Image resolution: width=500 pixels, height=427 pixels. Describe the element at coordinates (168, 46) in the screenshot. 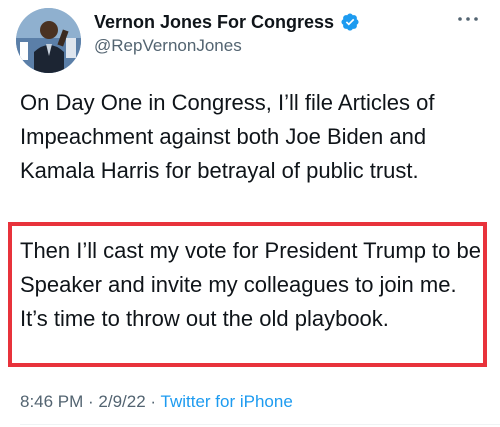

I see `author-handle: @RepVernonJones` at that location.